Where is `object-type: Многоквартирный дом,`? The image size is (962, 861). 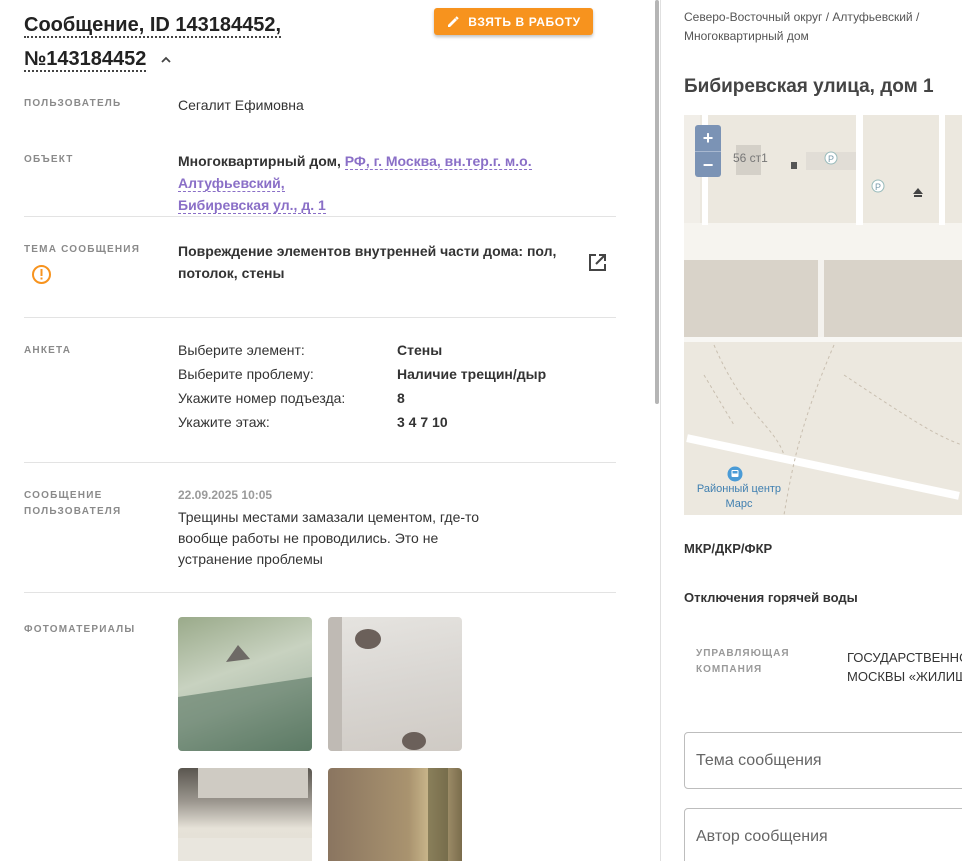 object-type: Многоквартирный дом, is located at coordinates (259, 161).